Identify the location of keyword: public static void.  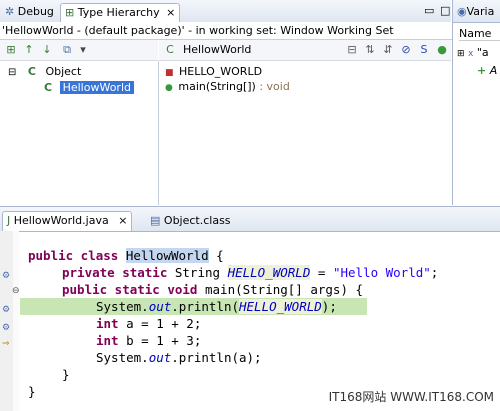
(130, 289).